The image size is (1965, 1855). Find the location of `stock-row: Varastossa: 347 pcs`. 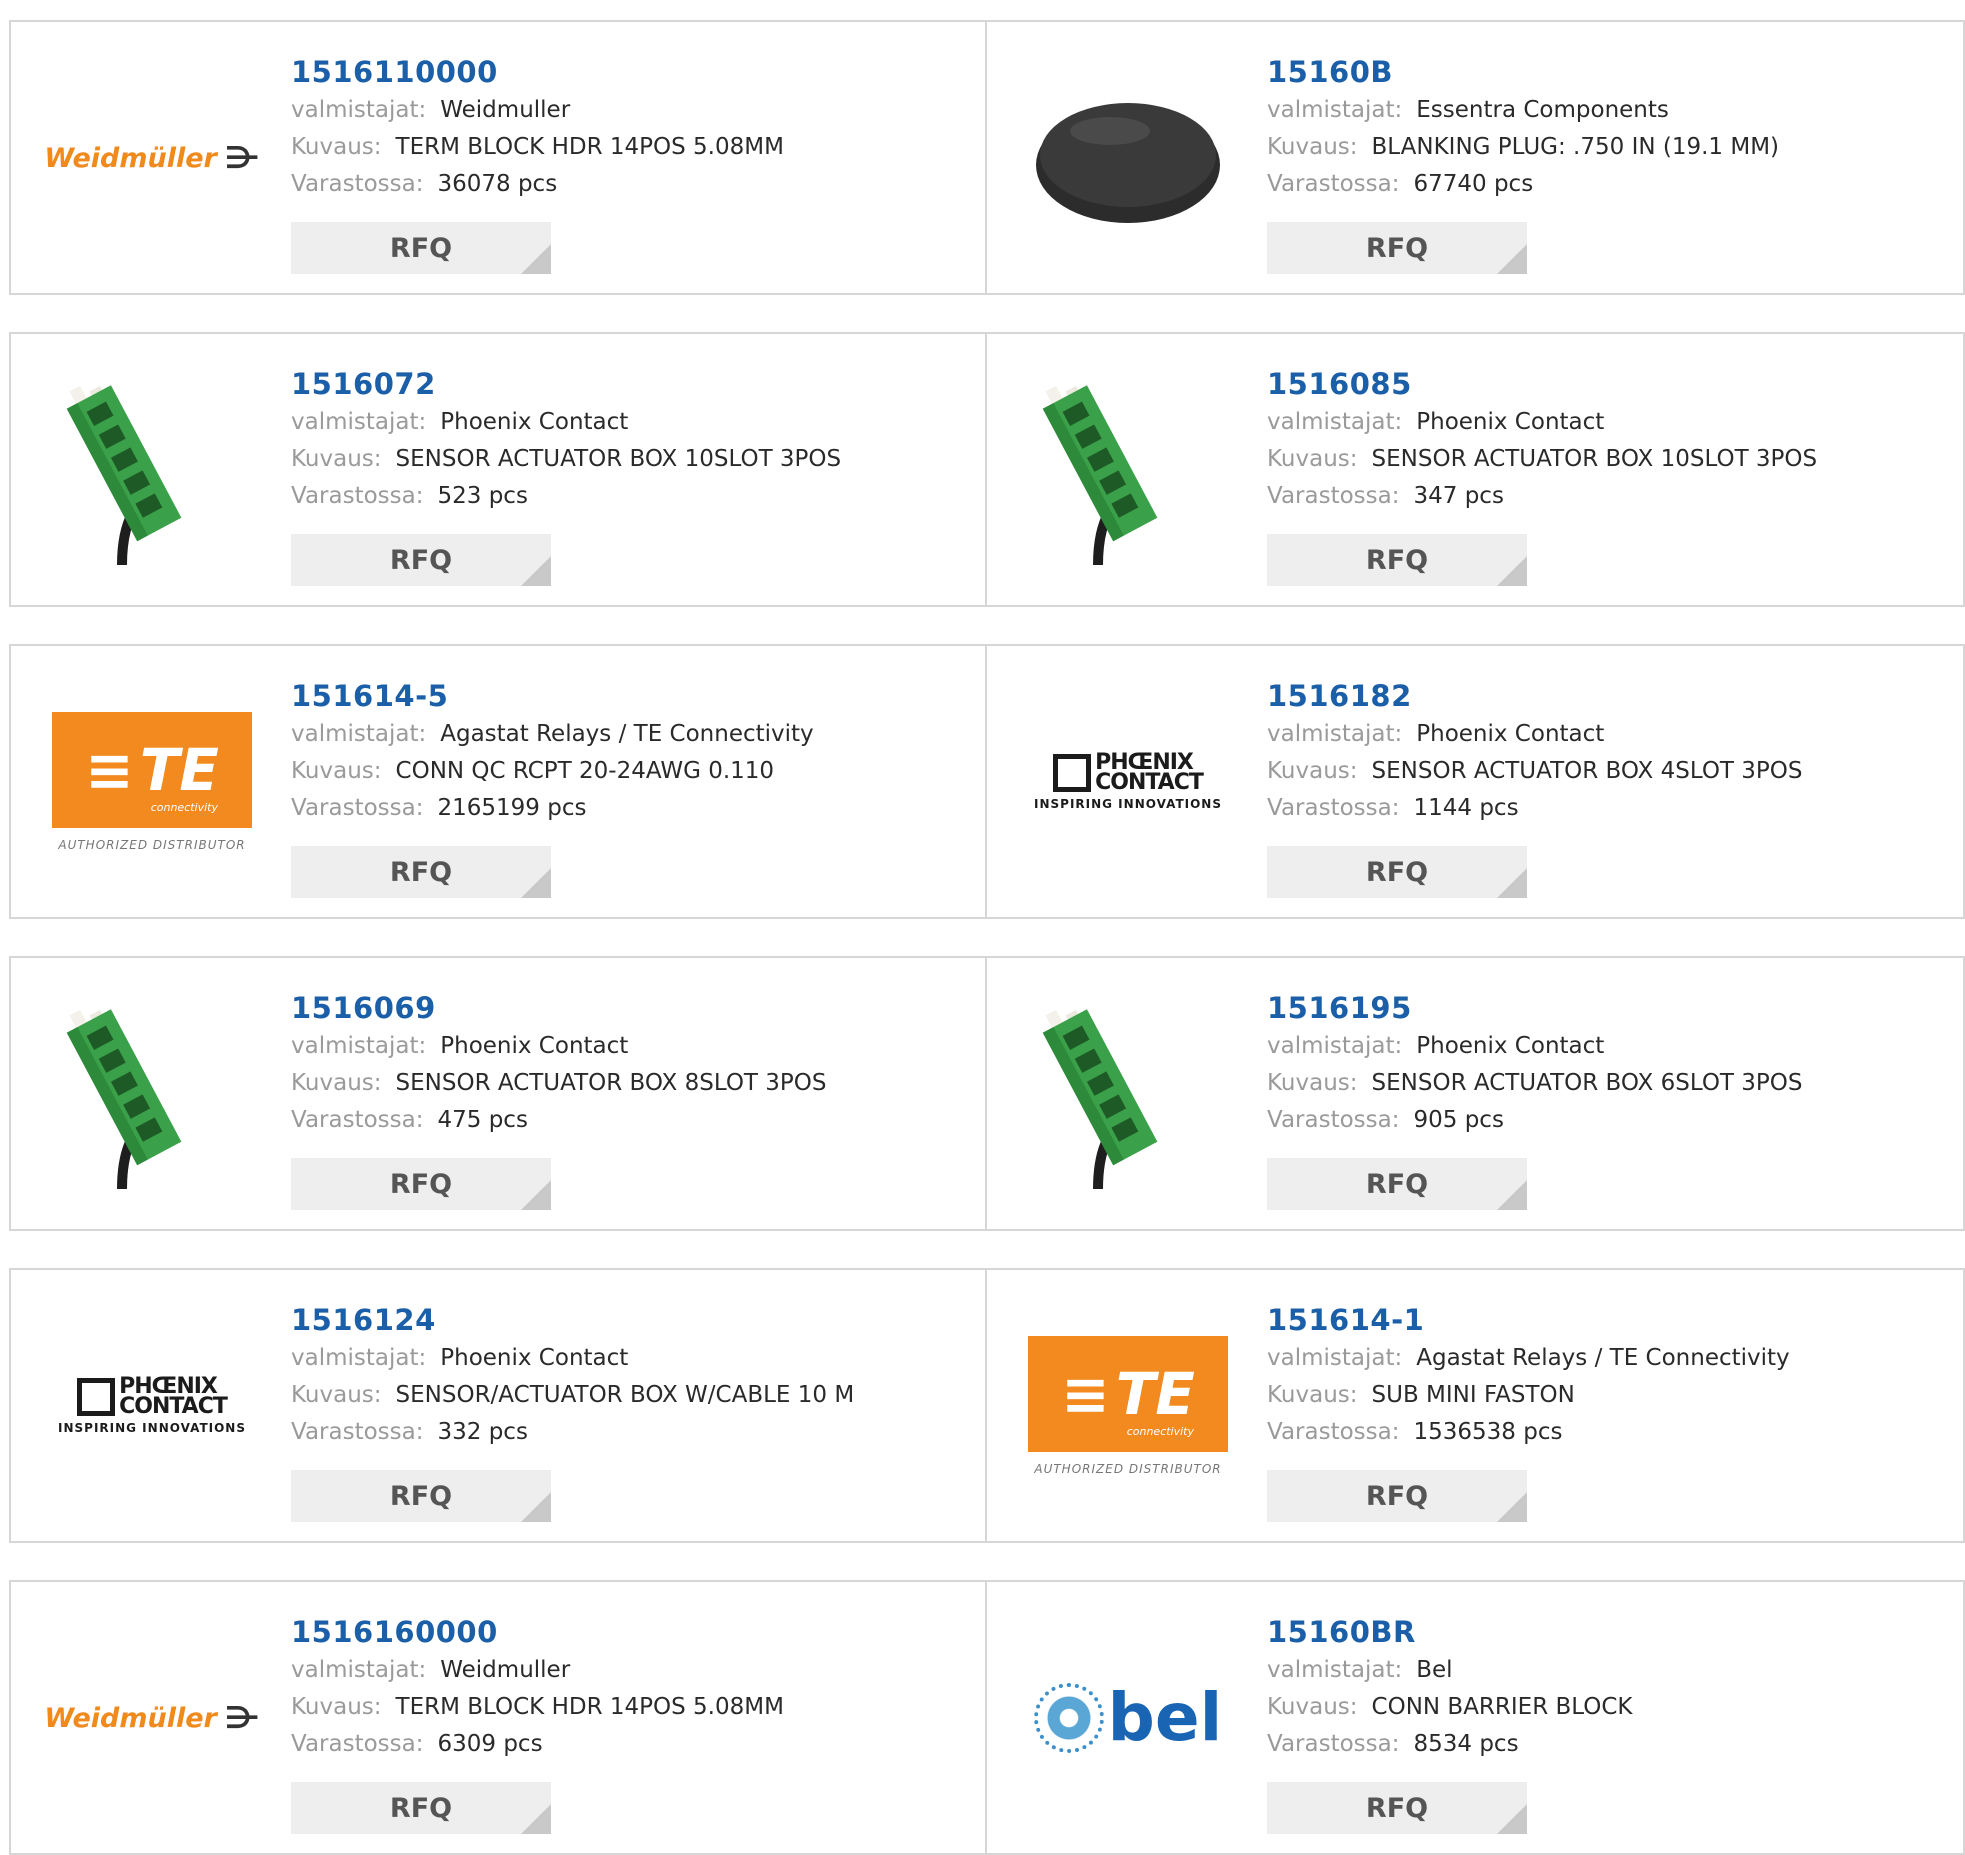

stock-row: Varastossa: 347 pcs is located at coordinates (1542, 496).